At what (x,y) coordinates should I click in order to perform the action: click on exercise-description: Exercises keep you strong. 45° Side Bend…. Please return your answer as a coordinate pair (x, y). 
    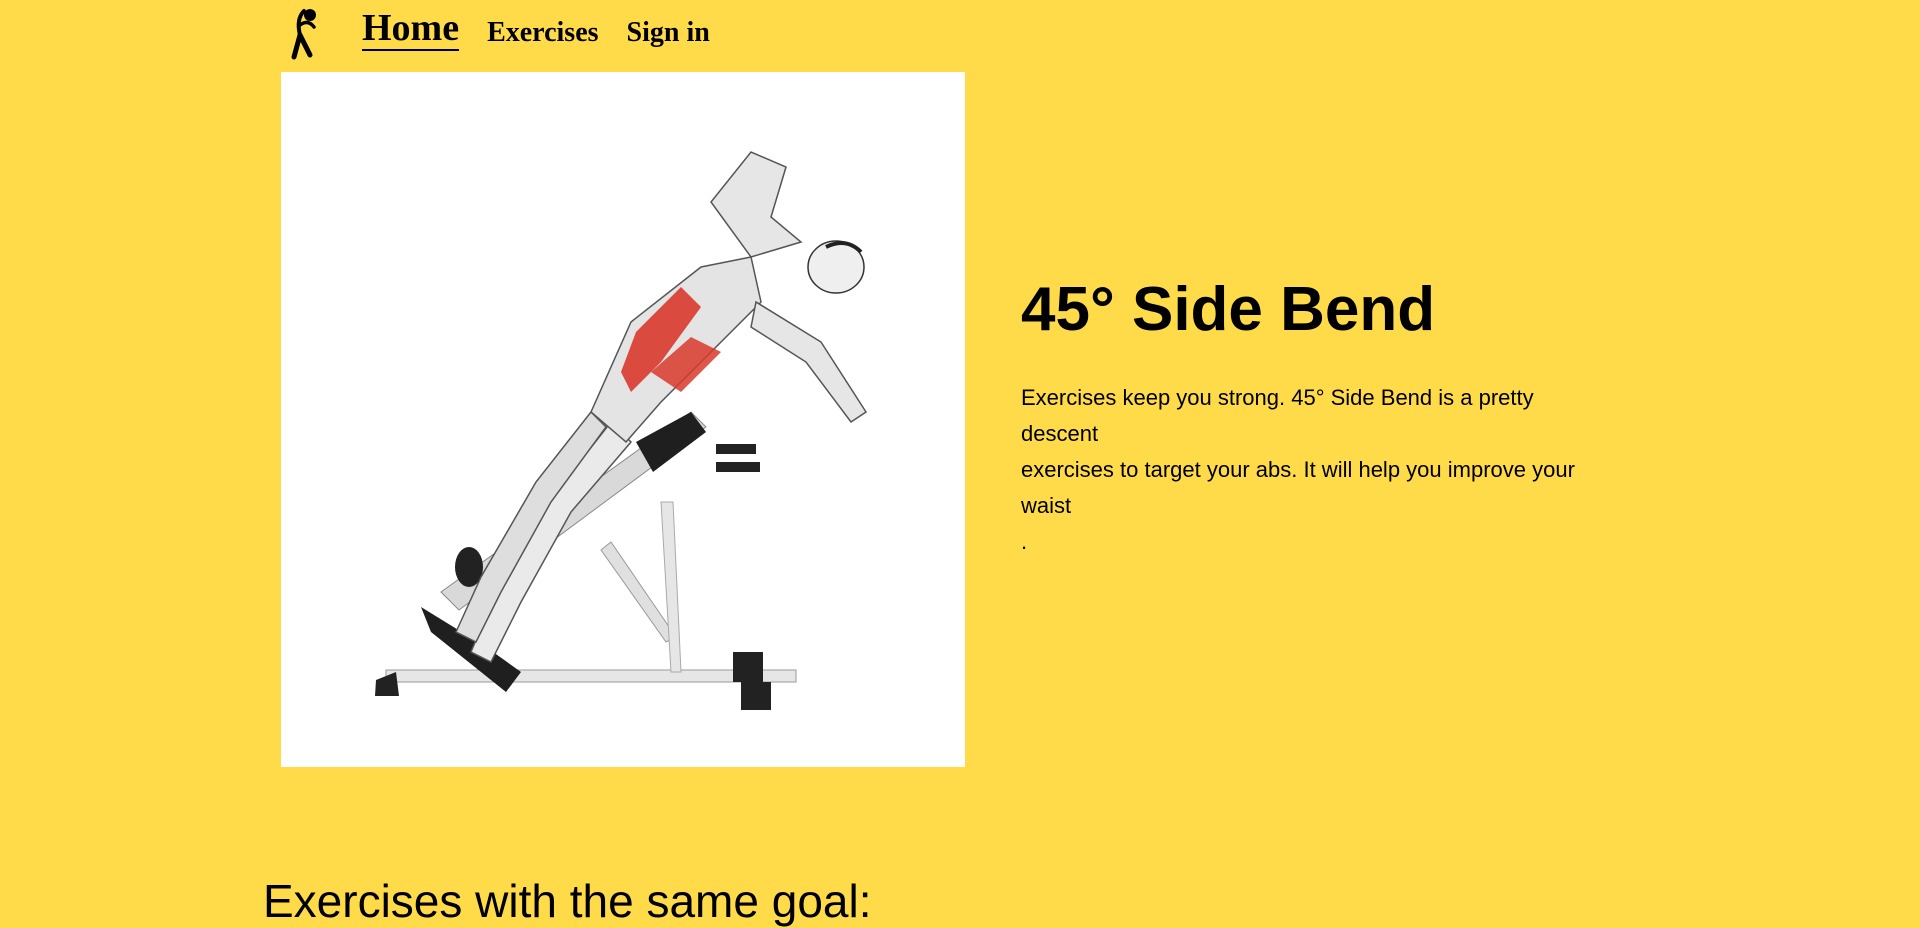
    Looking at the image, I should click on (1316, 470).